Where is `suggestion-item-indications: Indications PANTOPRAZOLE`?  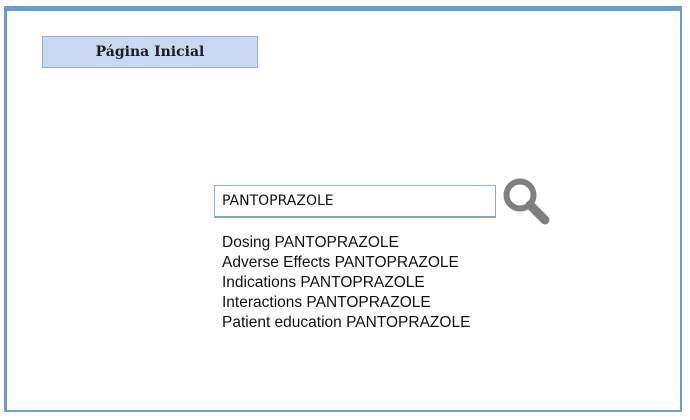 suggestion-item-indications: Indications PANTOPRAZOLE is located at coordinates (346, 283).